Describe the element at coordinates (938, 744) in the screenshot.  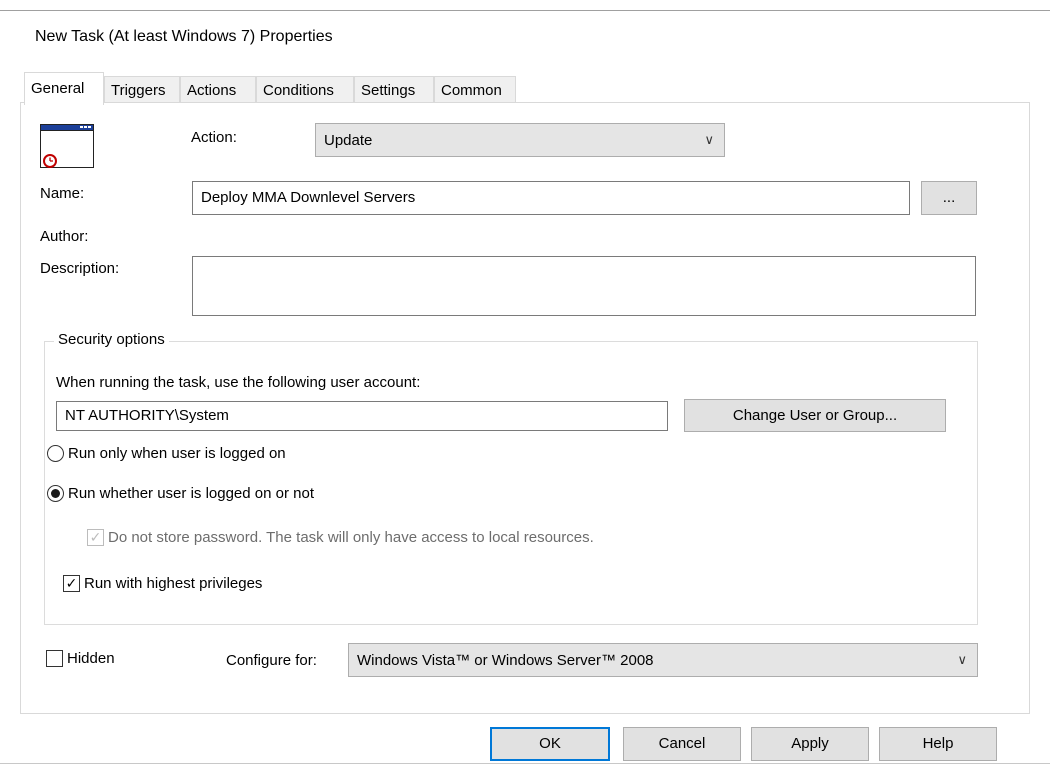
I see `help-button: Help` at that location.